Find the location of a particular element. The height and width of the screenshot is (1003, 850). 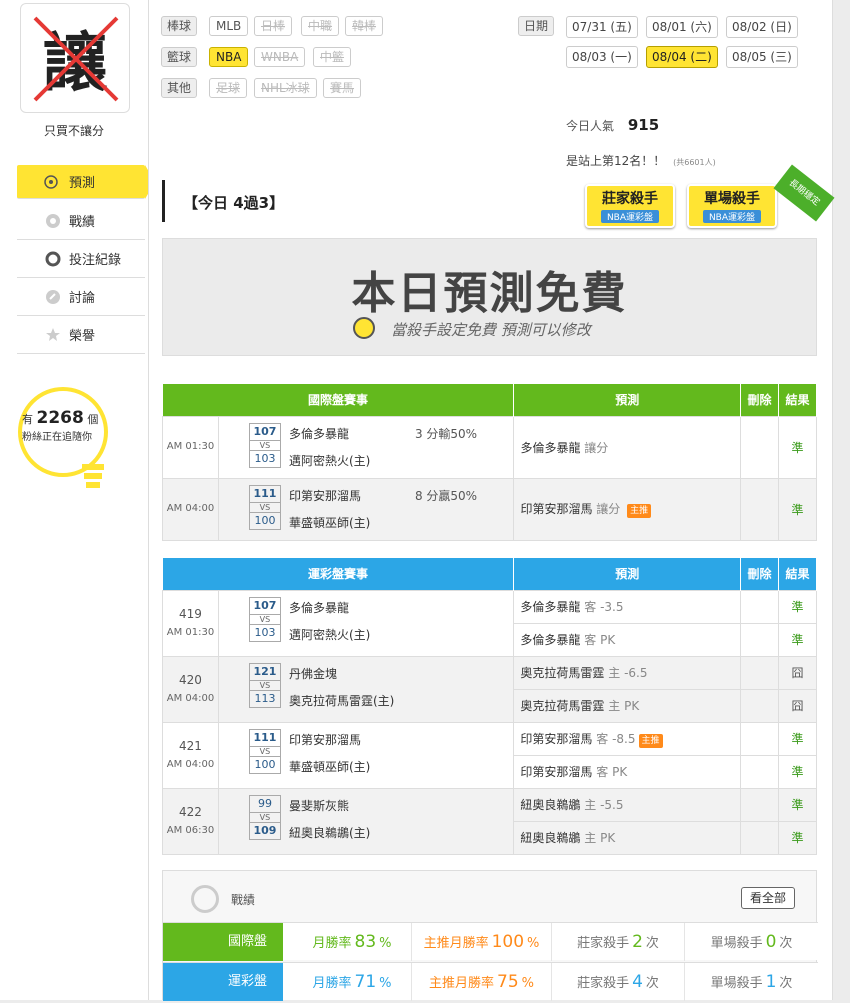

home-team: 華盛頓巫師(主) is located at coordinates (329, 522).